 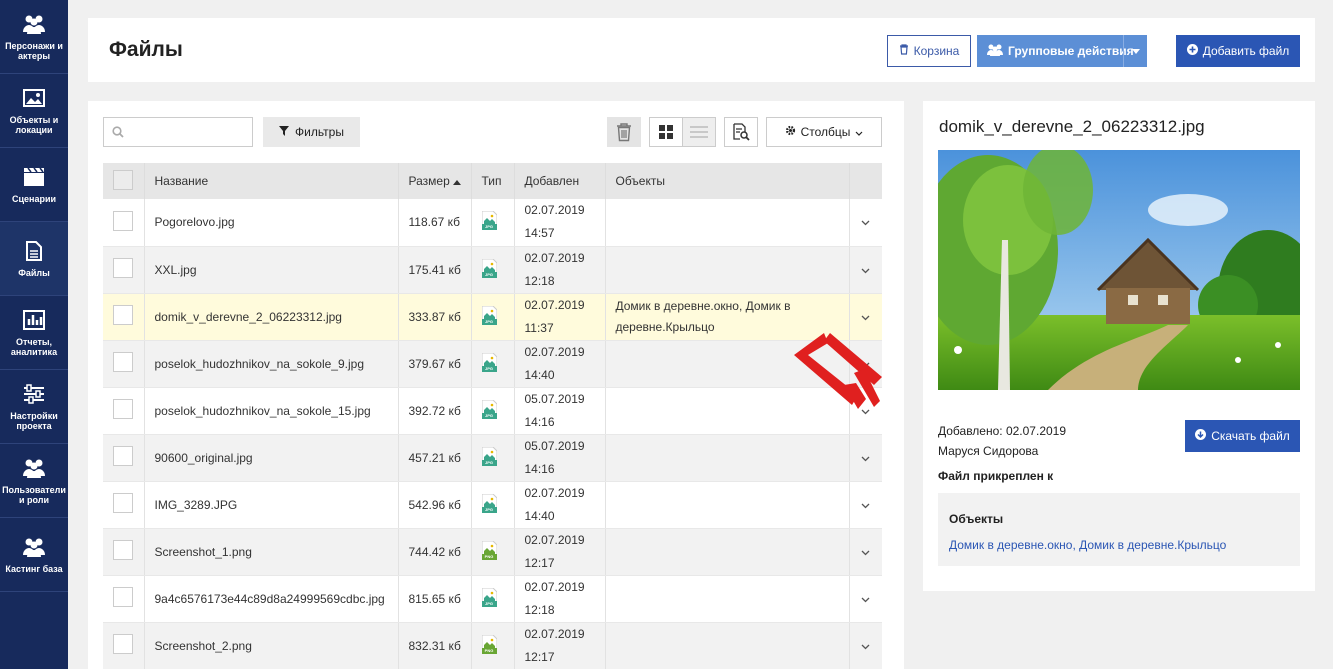 I want to click on objects-title: Объекты, so click(x=976, y=519).